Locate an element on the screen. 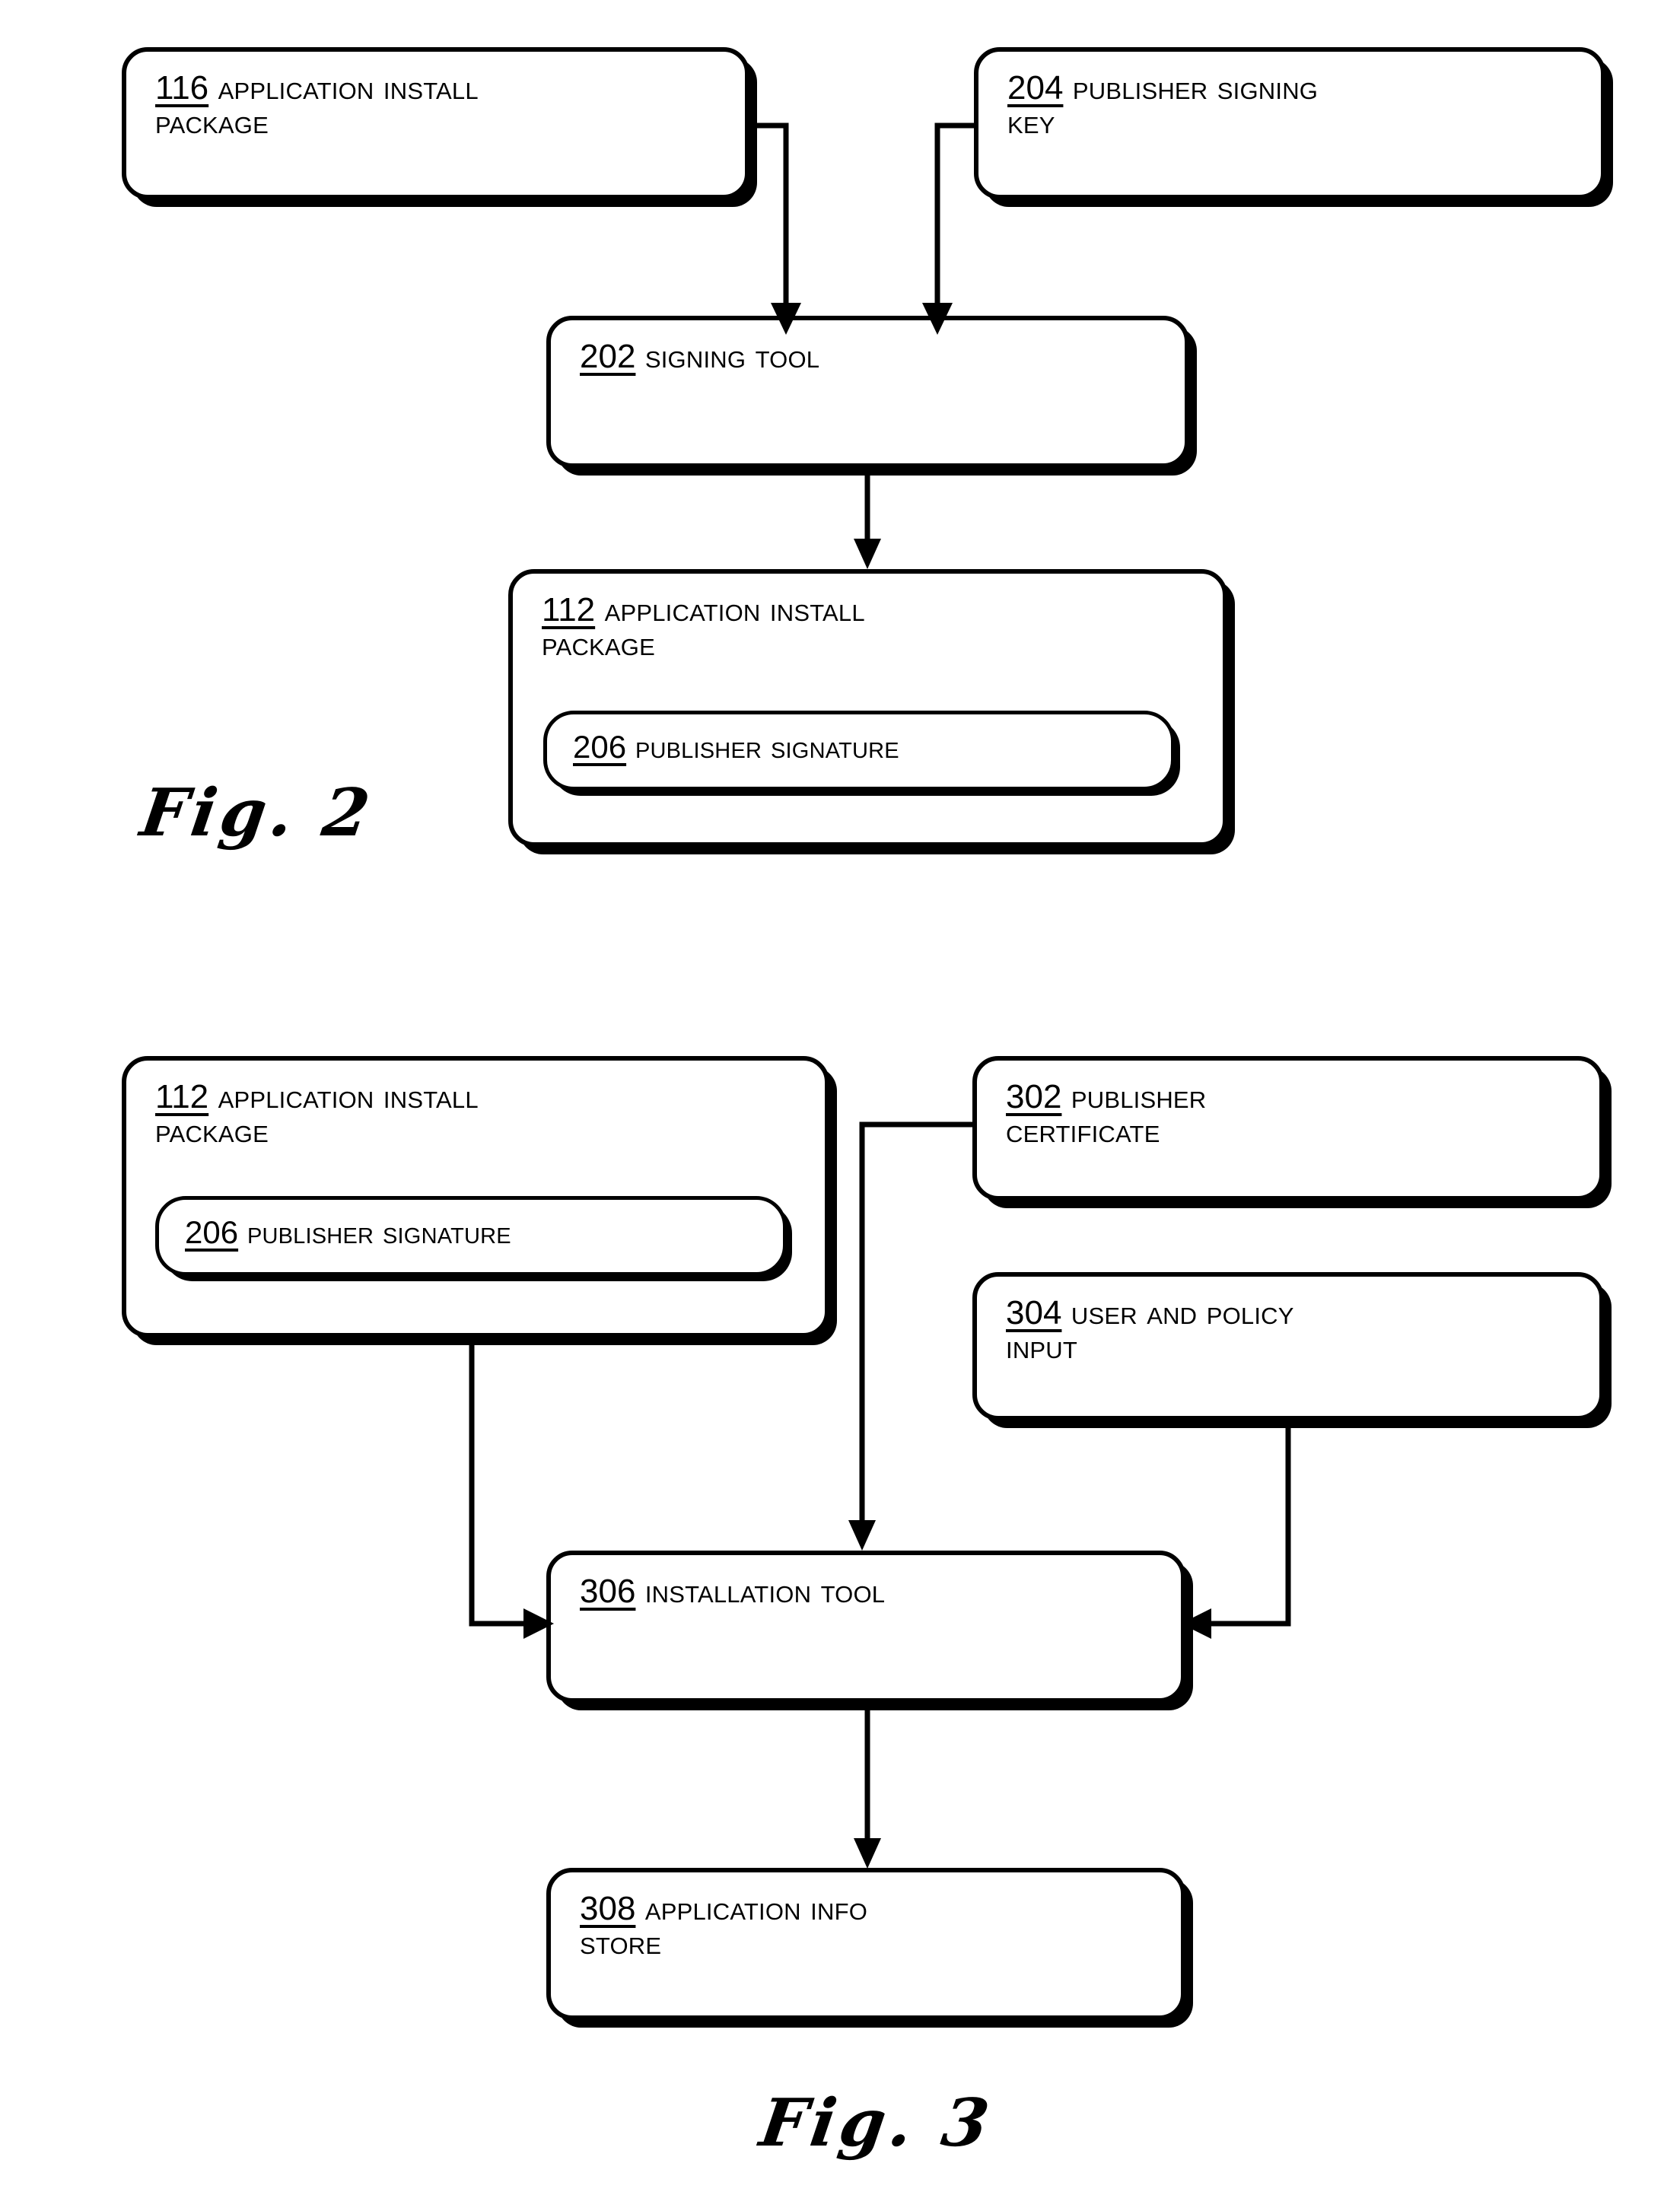 This screenshot has height=2195, width=1680. box-308-application-info-store: 308 Application Info Store is located at coordinates (866, 1944).